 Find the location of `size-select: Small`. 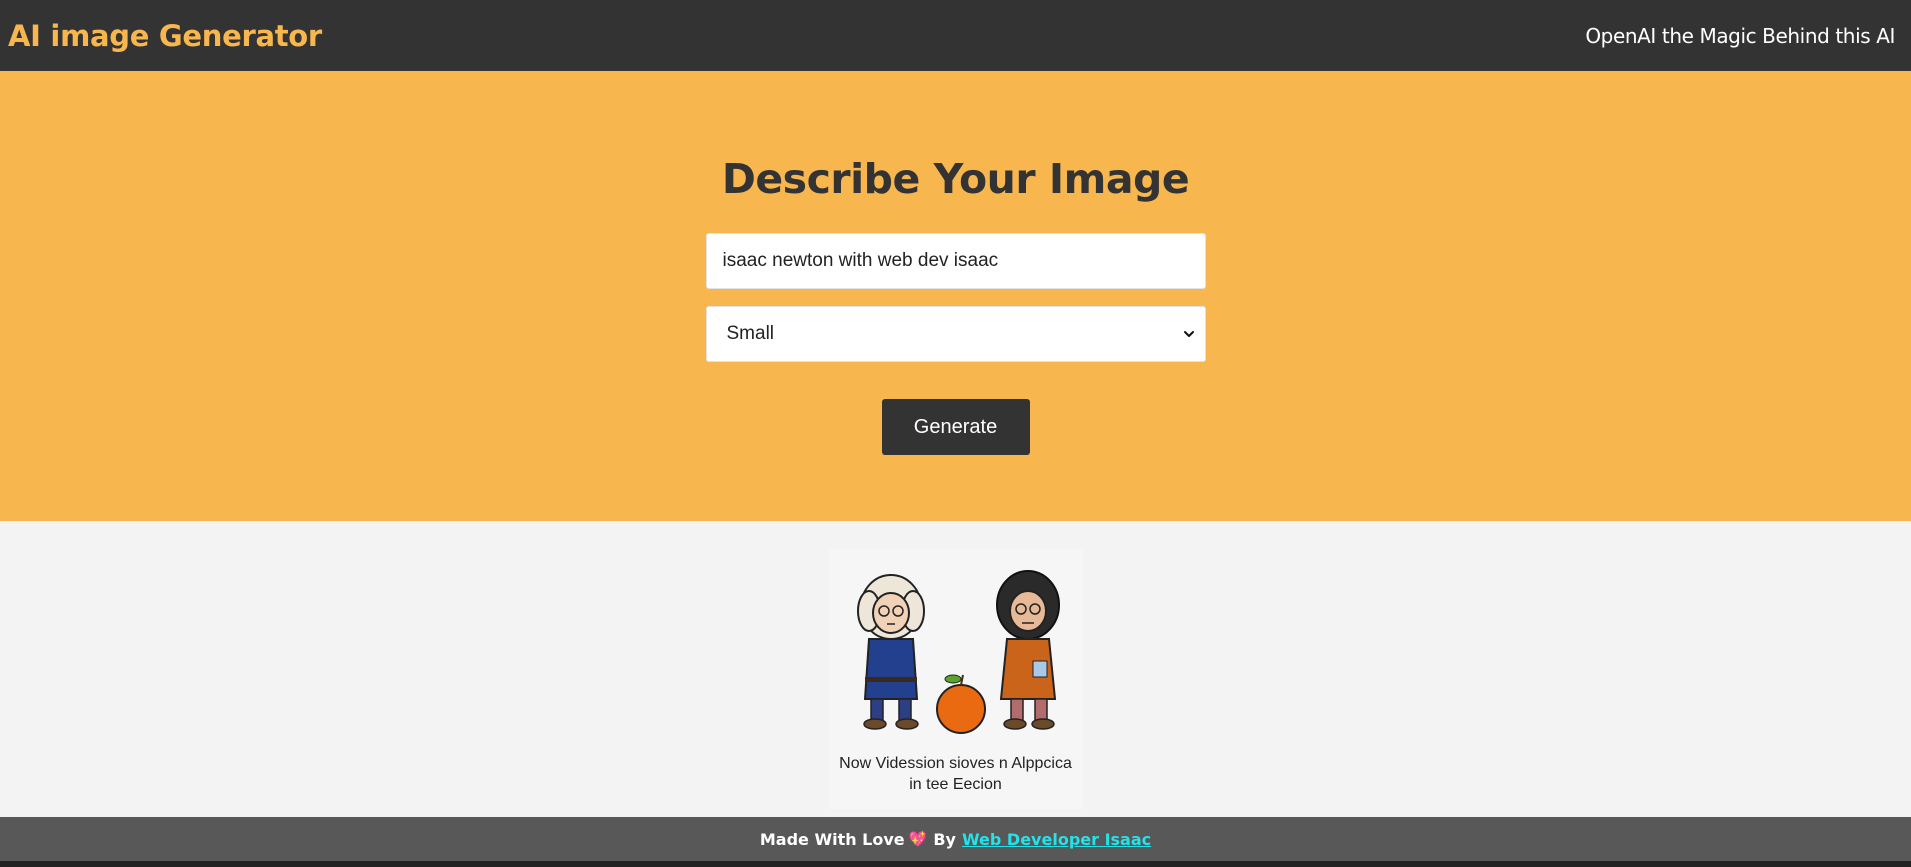

size-select: Small is located at coordinates (955, 334).